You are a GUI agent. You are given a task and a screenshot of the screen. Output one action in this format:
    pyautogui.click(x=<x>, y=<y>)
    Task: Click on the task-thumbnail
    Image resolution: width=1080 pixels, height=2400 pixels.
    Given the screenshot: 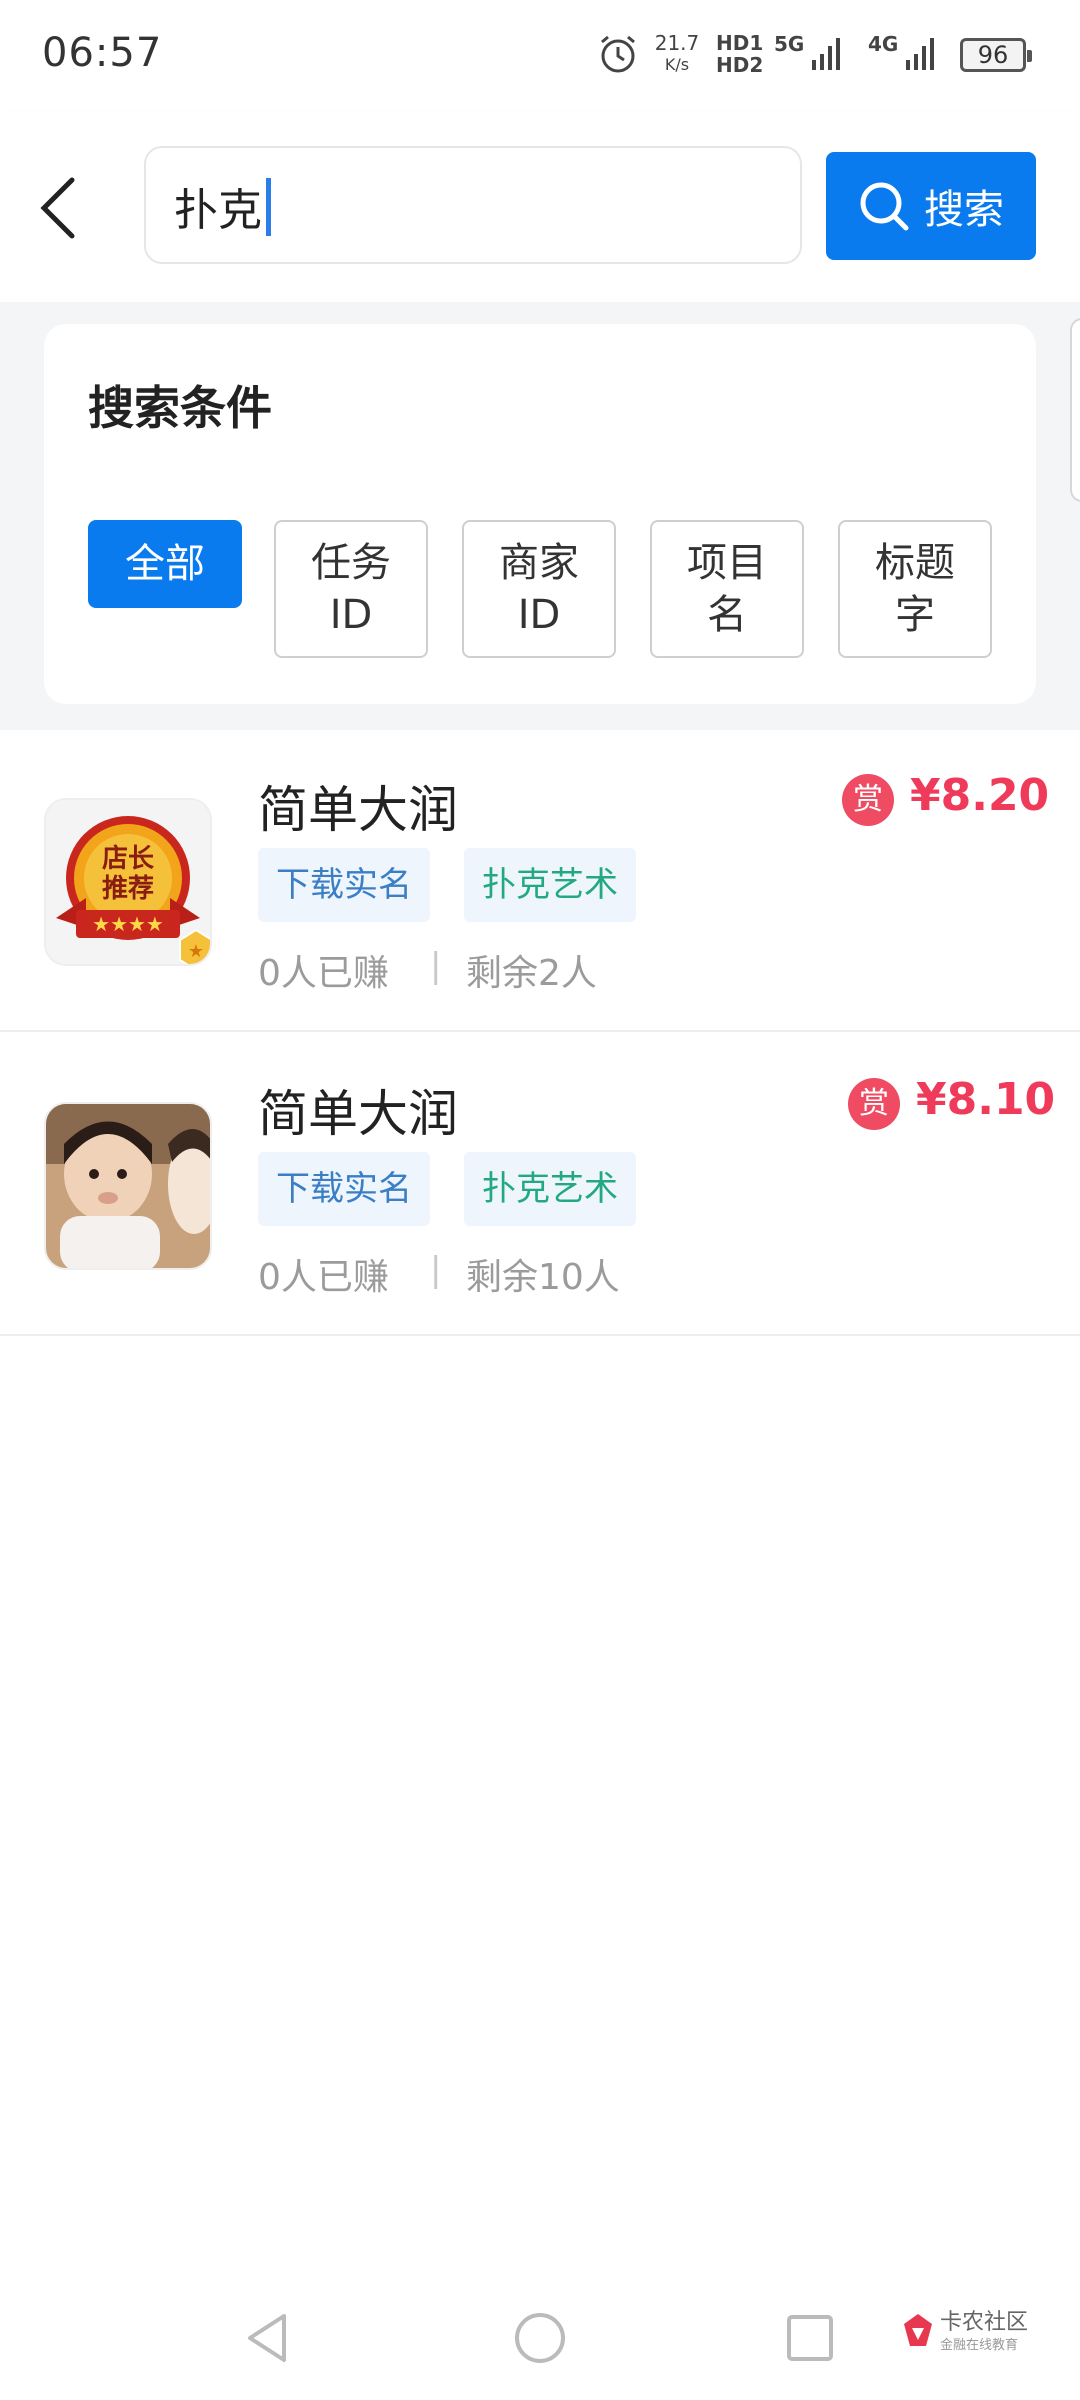 What is the action you would take?
    pyautogui.click(x=128, y=1186)
    